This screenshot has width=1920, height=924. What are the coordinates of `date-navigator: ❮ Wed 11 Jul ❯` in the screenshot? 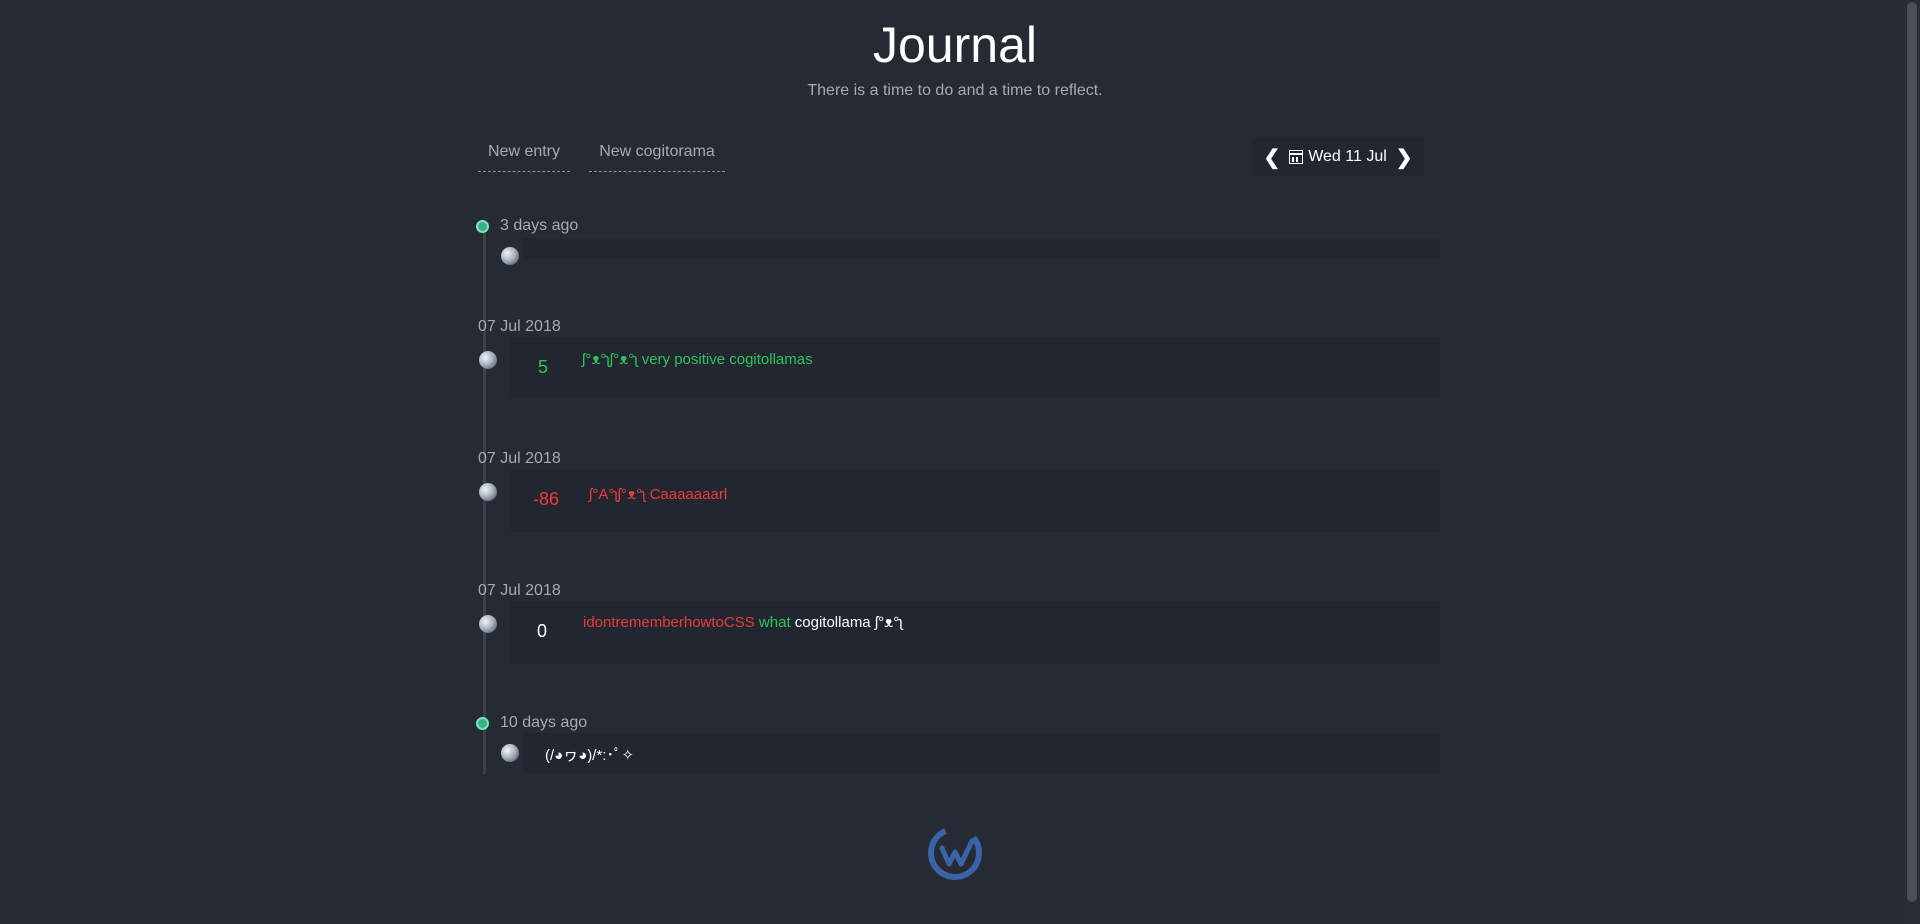 It's located at (1338, 157).